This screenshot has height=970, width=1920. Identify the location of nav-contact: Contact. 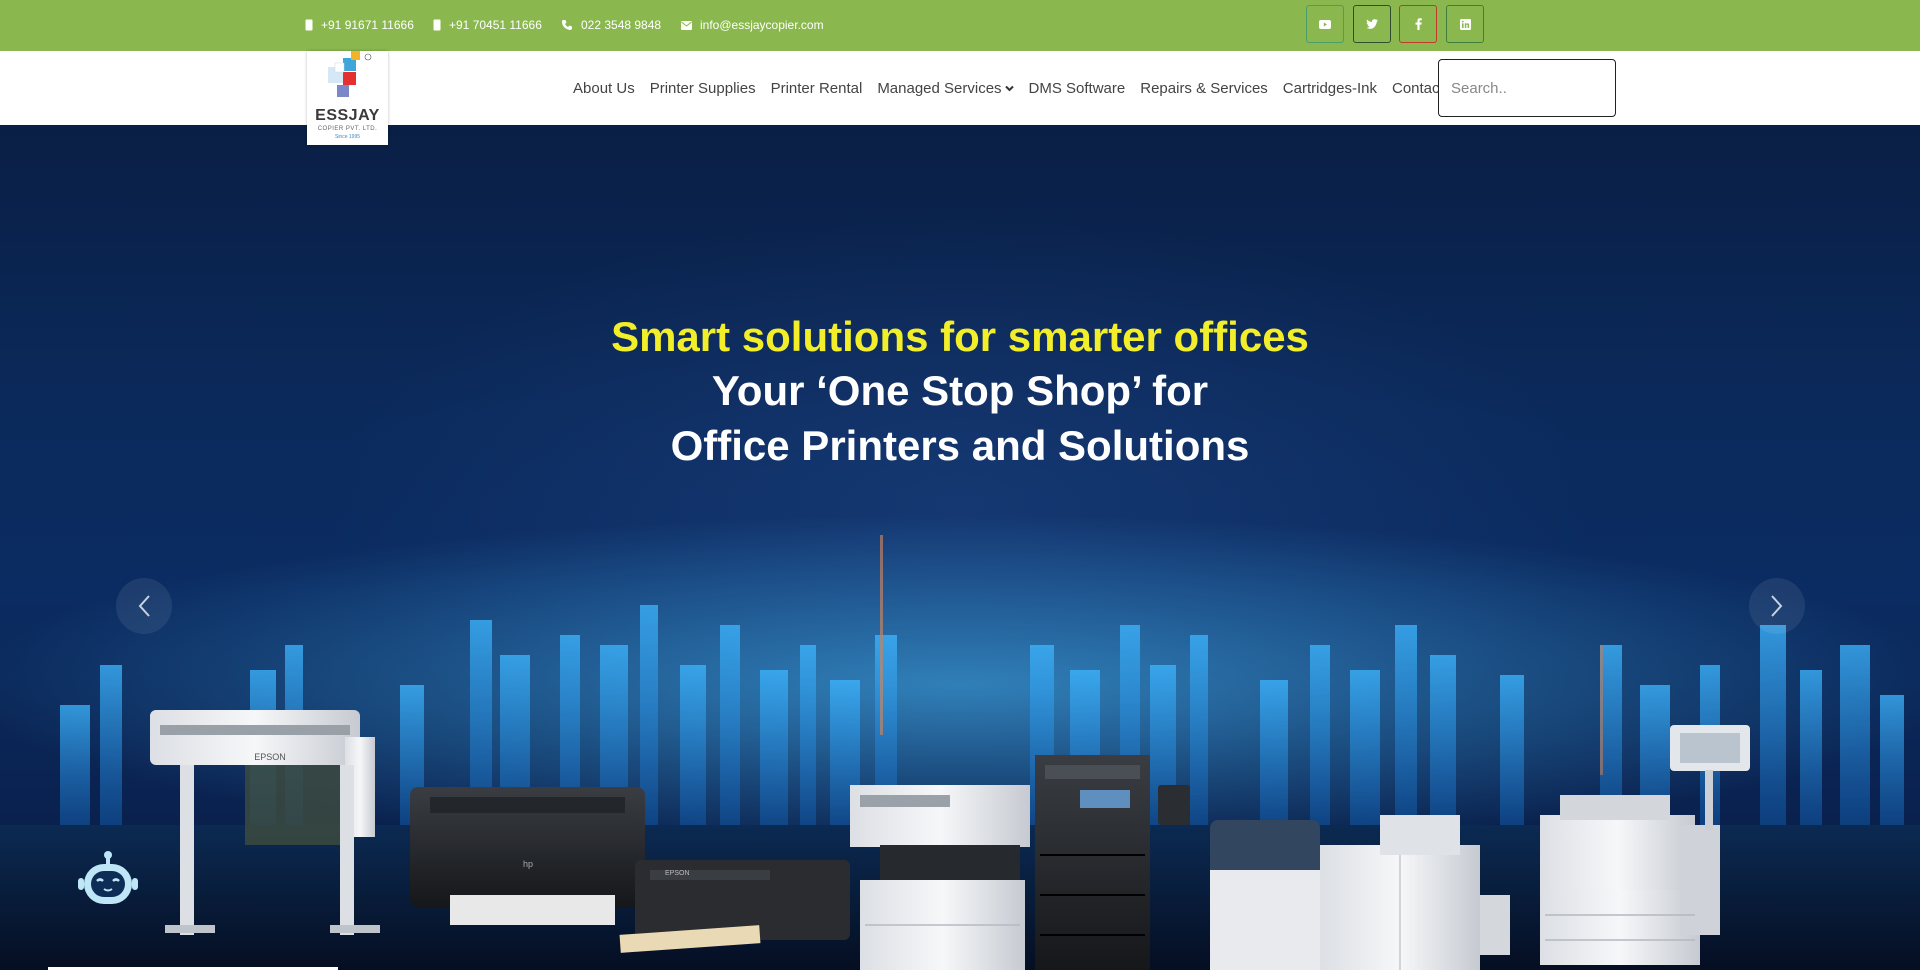
(1418, 88).